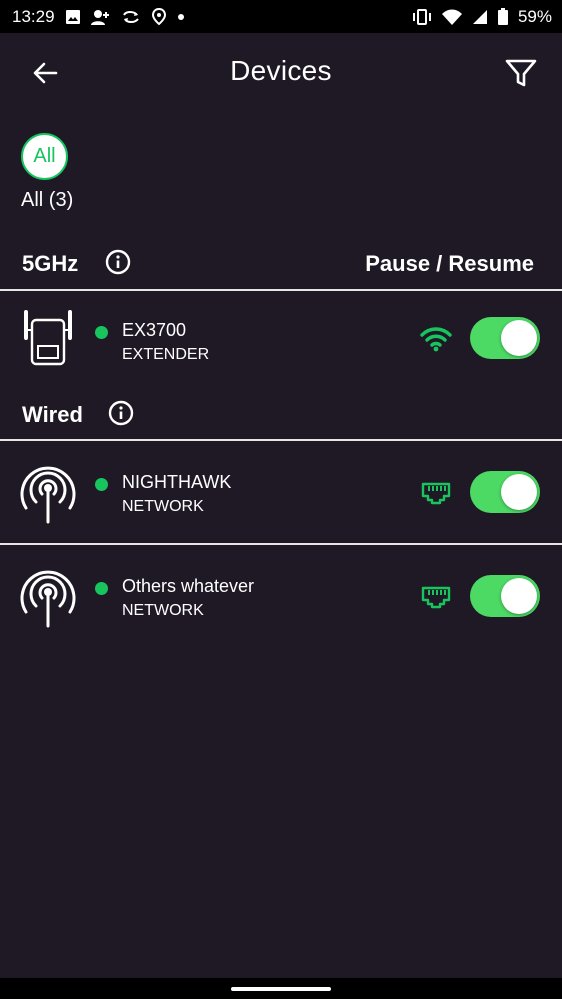 This screenshot has width=562, height=999. Describe the element at coordinates (502, 16) in the screenshot. I see `battery-icon` at that location.